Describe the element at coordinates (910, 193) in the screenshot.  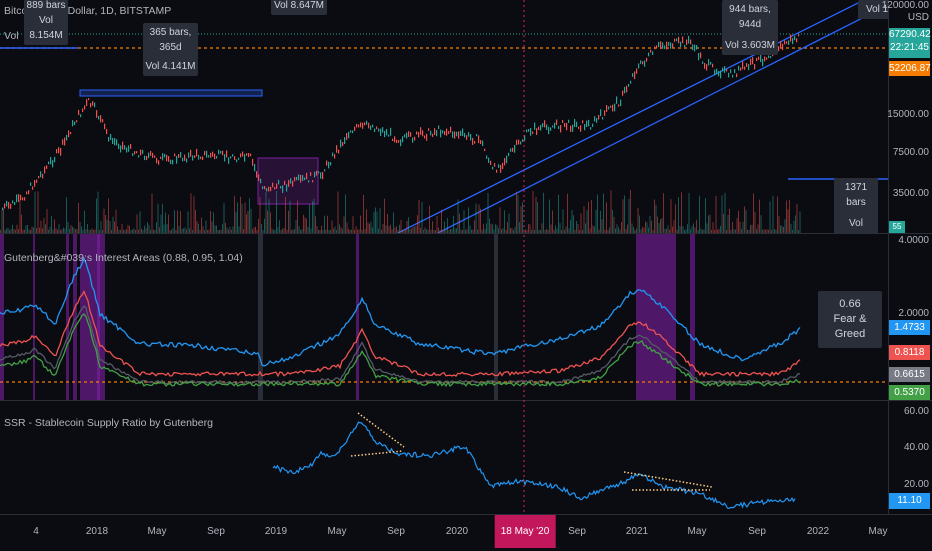
I see `price-scale-label: 3500.00` at that location.